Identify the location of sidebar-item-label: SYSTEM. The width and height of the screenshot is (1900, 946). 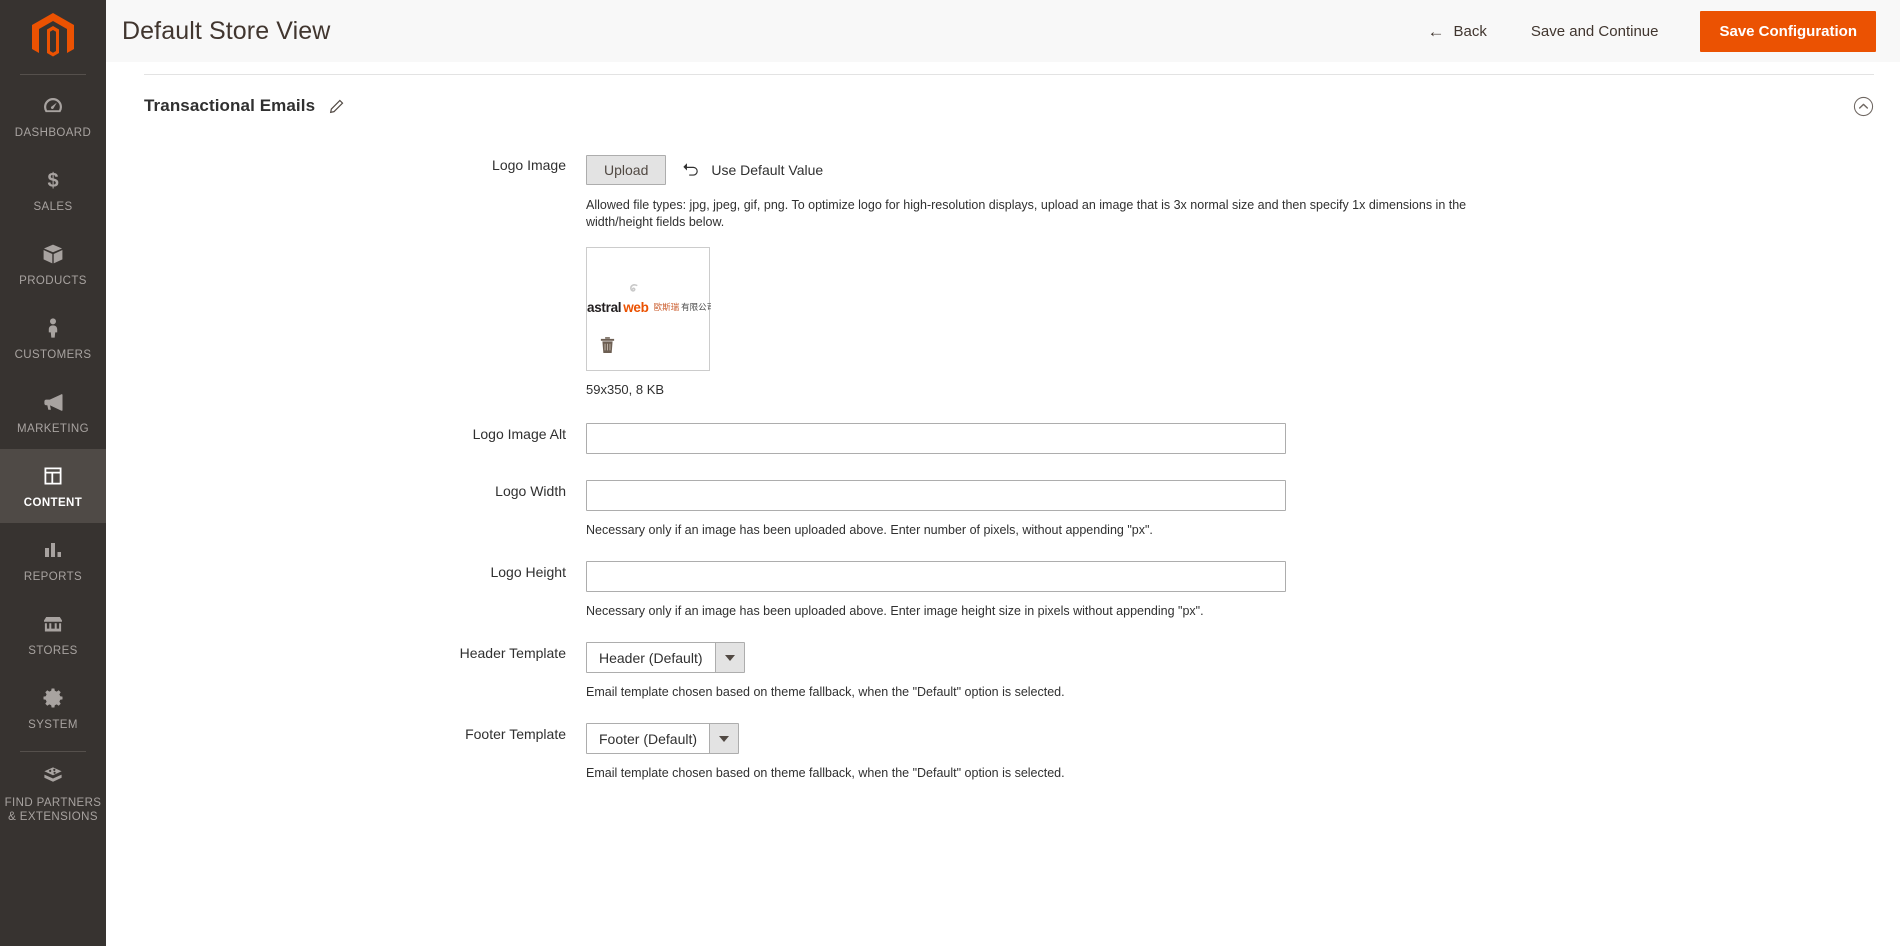
(53, 724).